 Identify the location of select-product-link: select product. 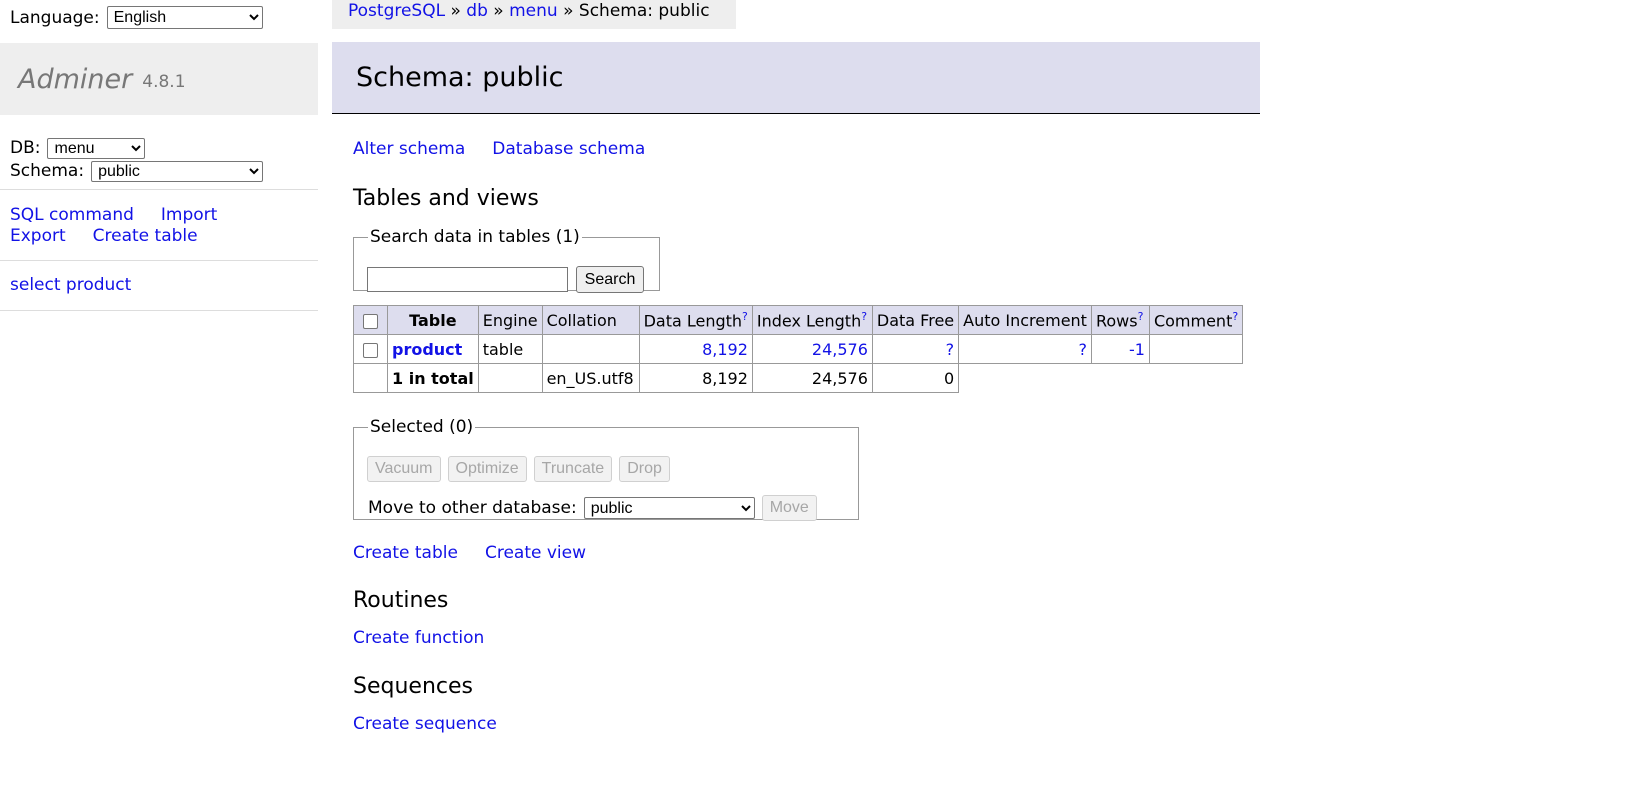
(70, 285).